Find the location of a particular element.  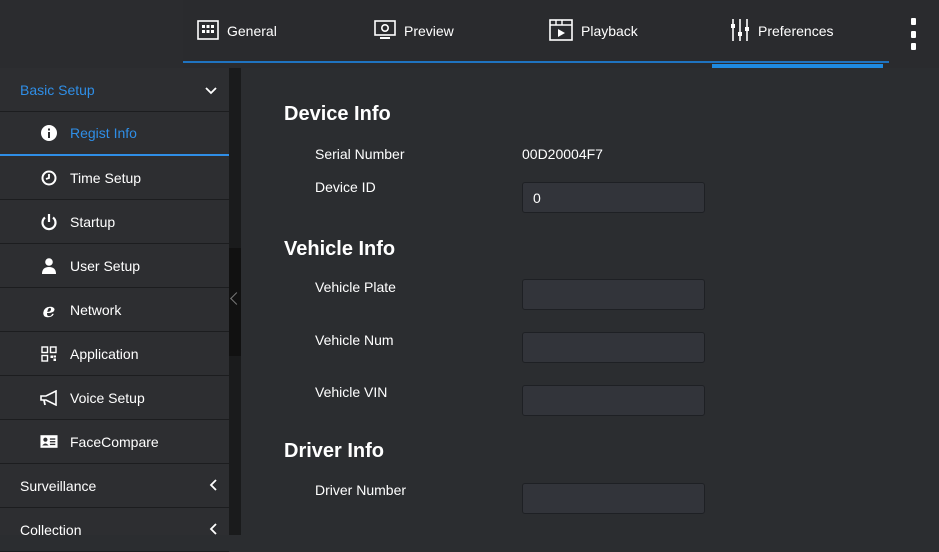

top-nav-blank is located at coordinates (91, 34).